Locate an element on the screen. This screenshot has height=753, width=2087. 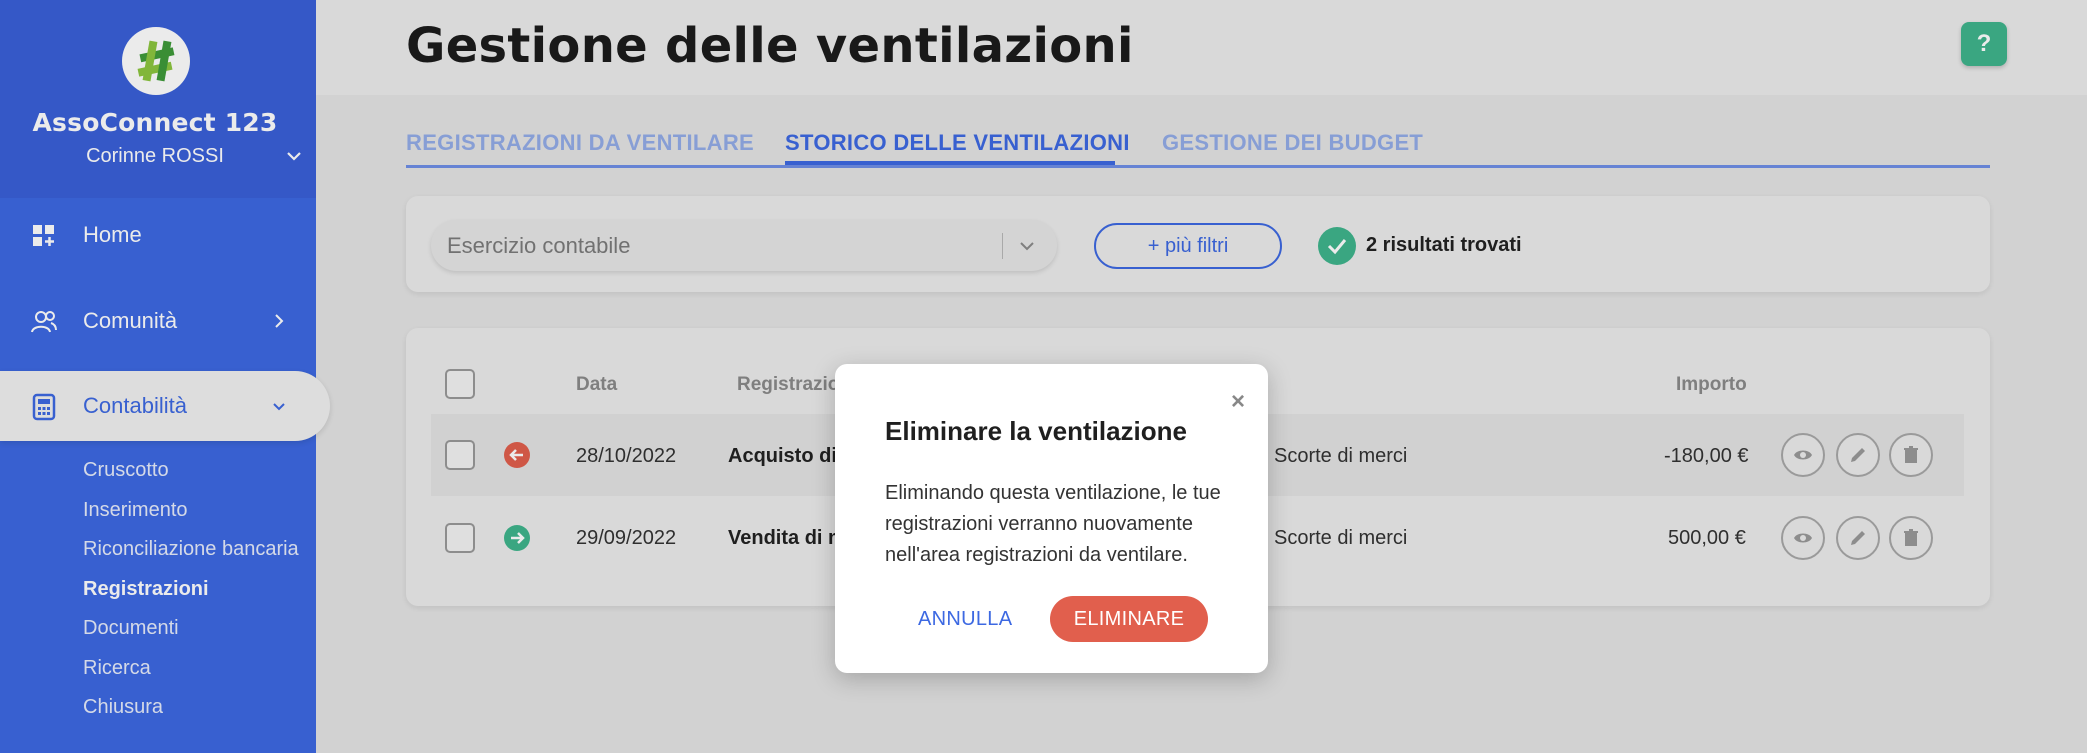
cancel-button: ANNULLA is located at coordinates (965, 619).